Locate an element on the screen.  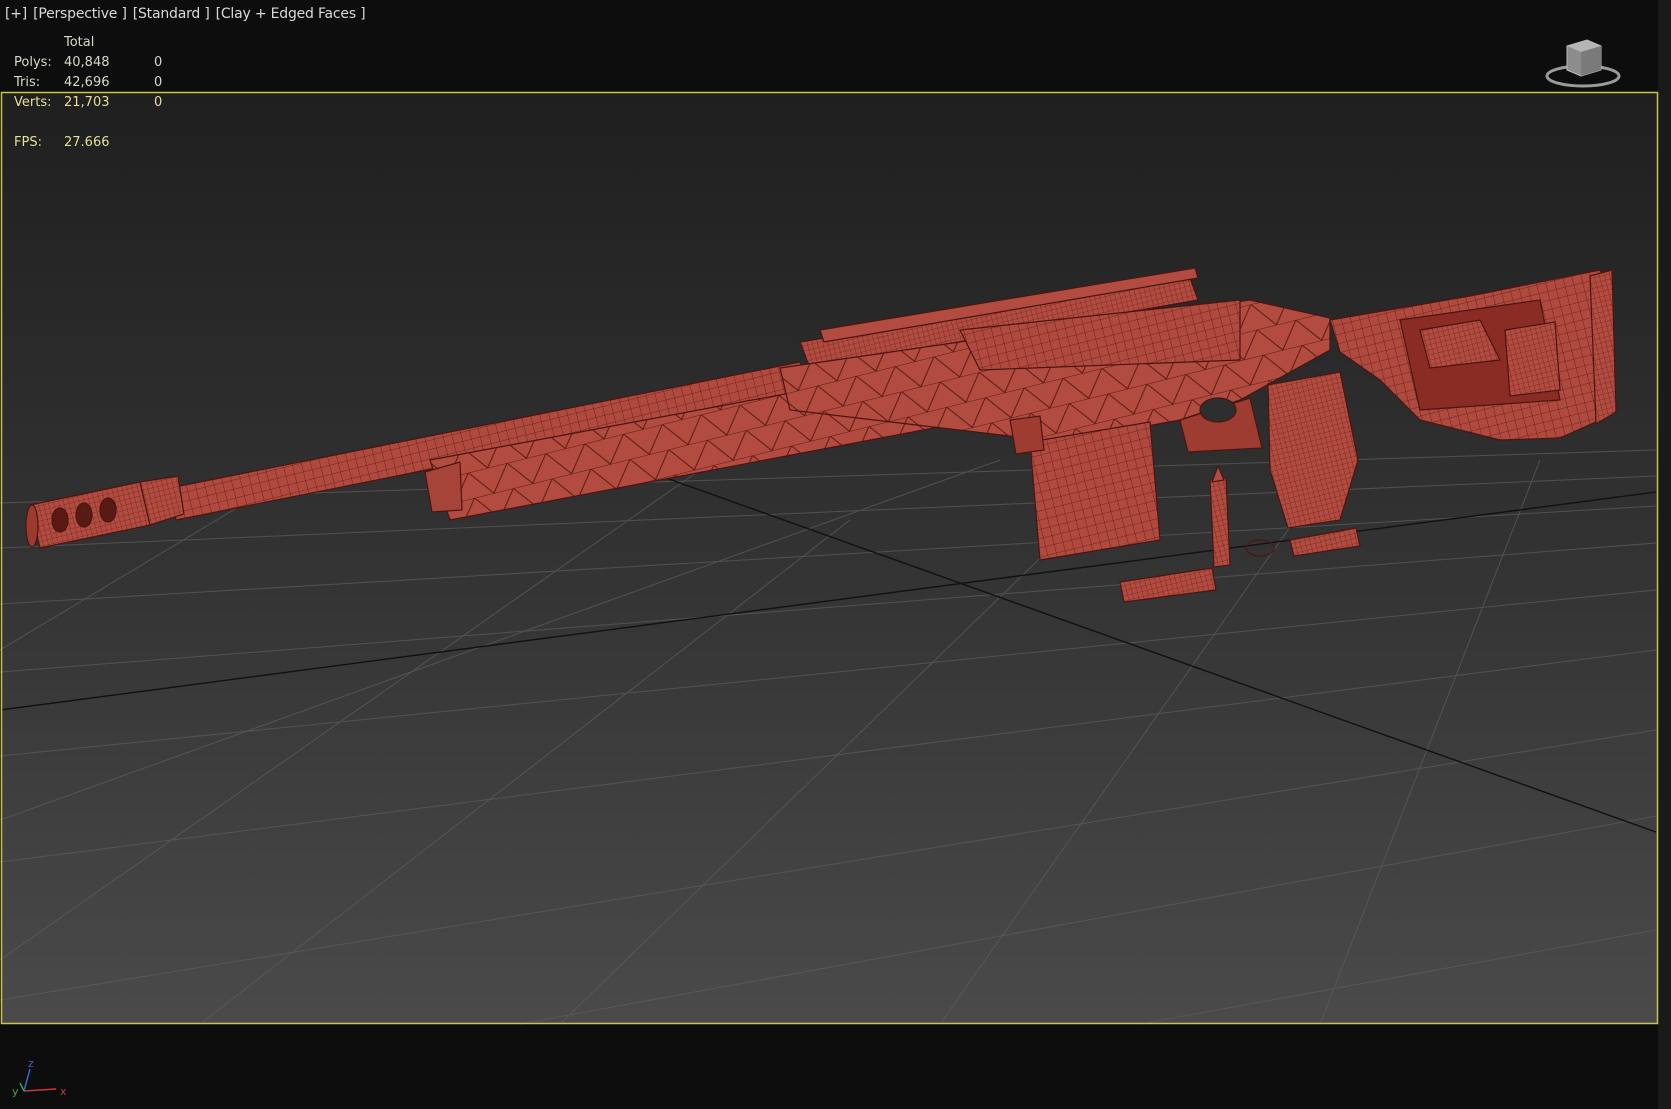
stats-tris-row: Tris: 42,696 0 is located at coordinates (104, 82).